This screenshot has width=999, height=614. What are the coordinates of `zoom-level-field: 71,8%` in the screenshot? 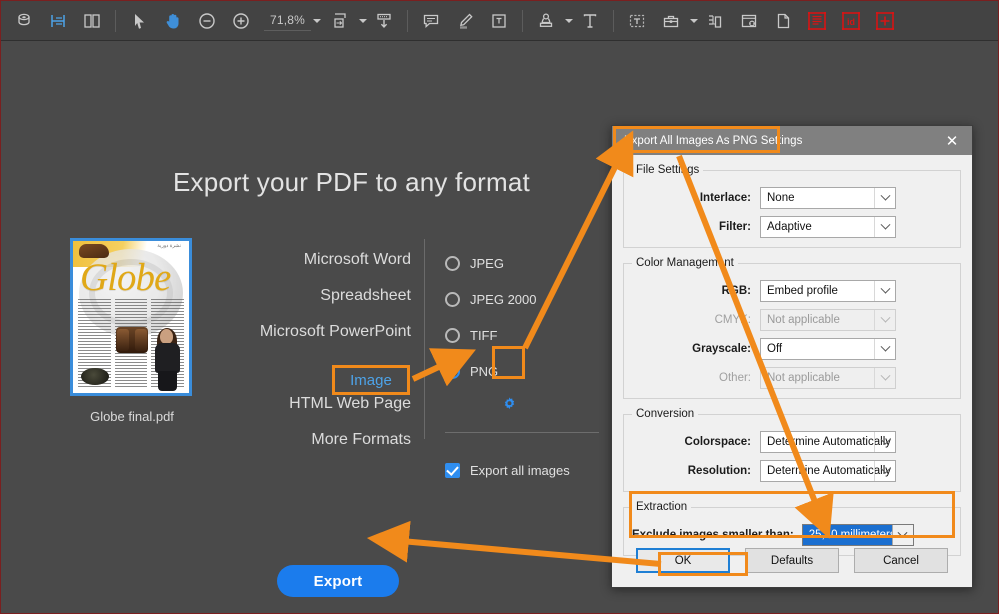 It's located at (293, 21).